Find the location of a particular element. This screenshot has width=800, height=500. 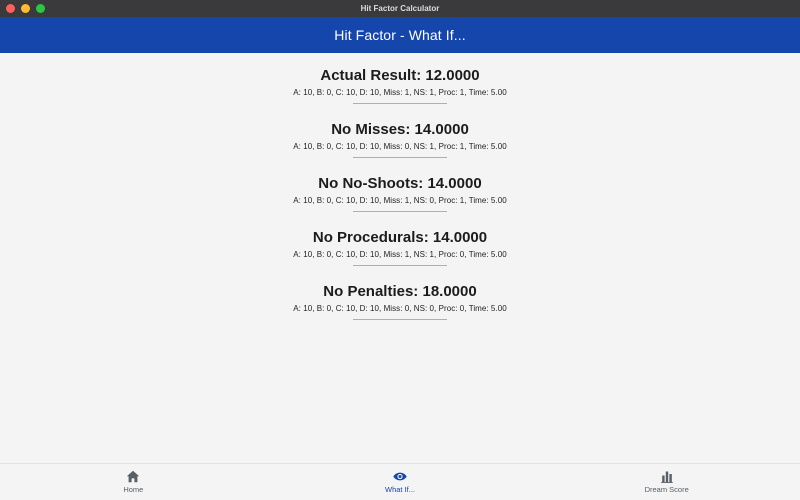

window-controls is located at coordinates (25, 8).